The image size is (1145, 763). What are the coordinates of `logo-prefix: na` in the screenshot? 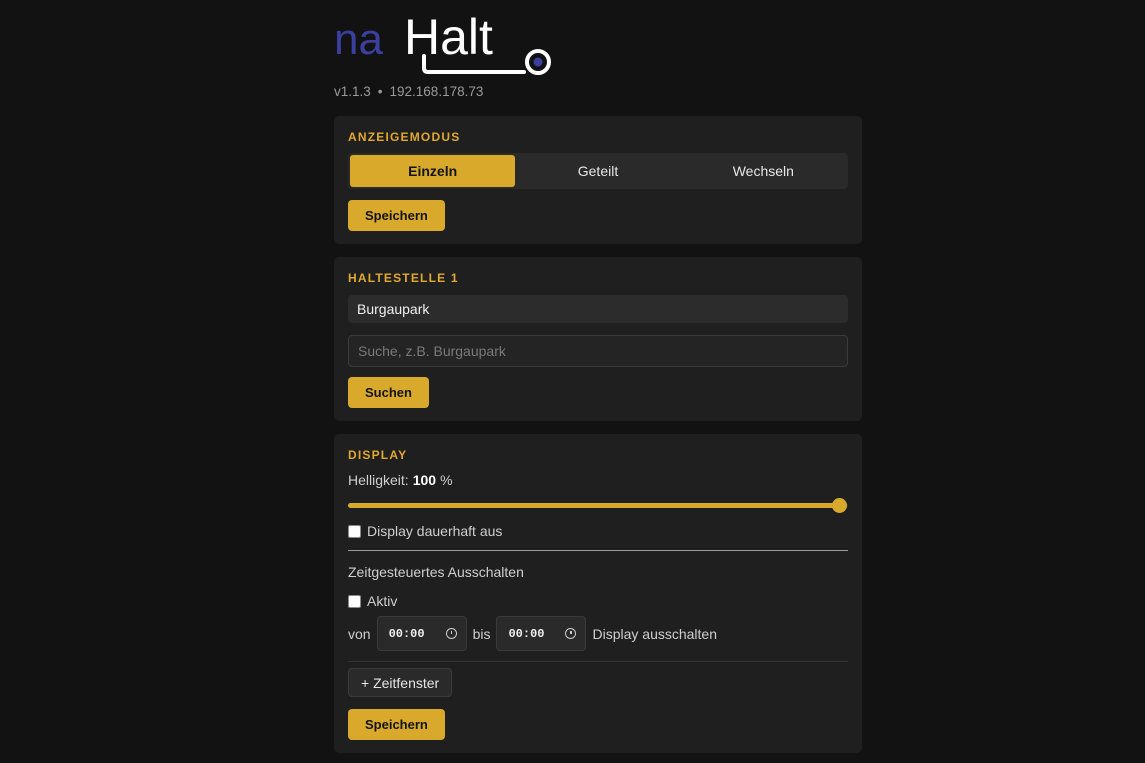 It's located at (358, 39).